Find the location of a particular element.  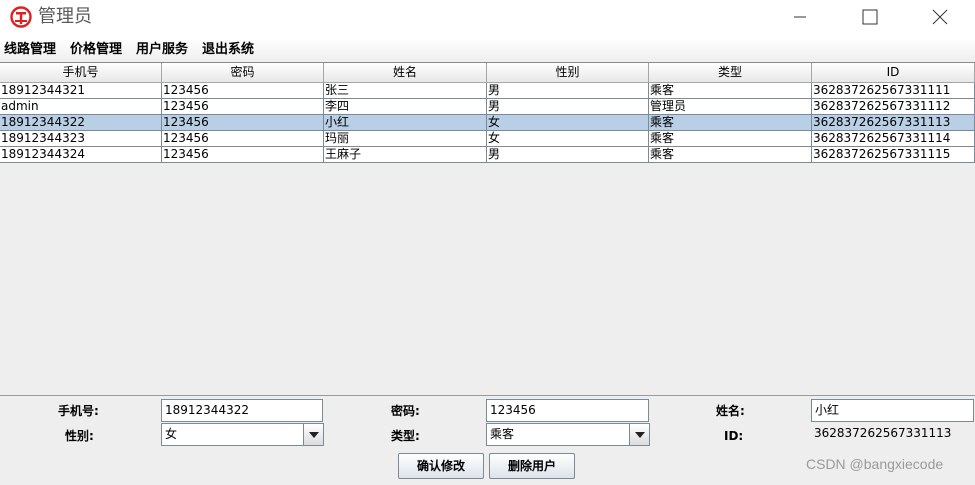

column-header-id: ID is located at coordinates (893, 73).